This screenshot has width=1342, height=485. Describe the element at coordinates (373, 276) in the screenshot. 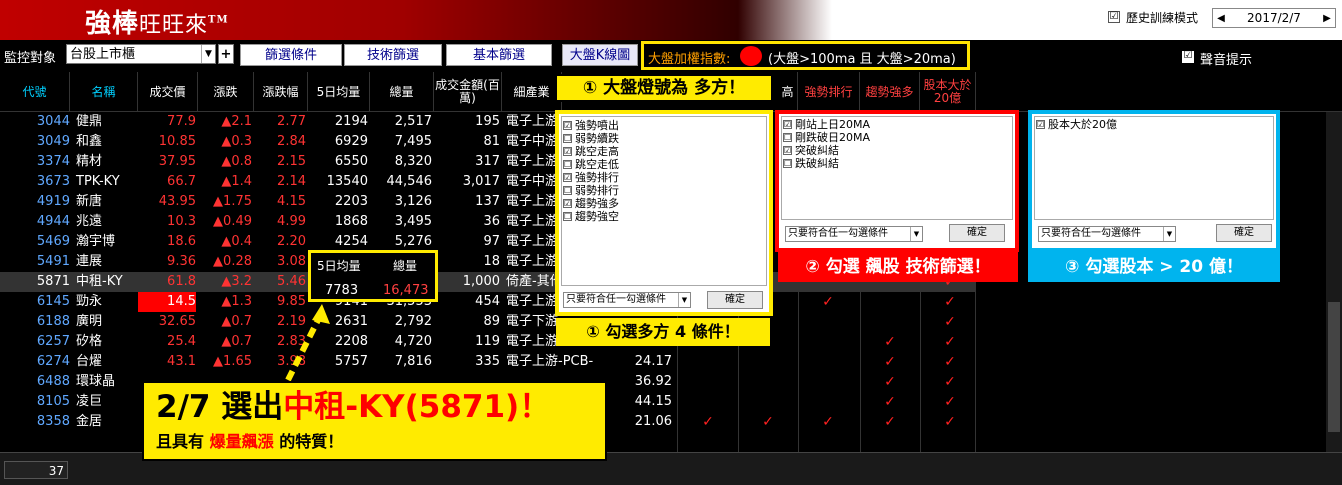

I see `zoom-callout: 5日均量 總量 7783 16,473` at that location.